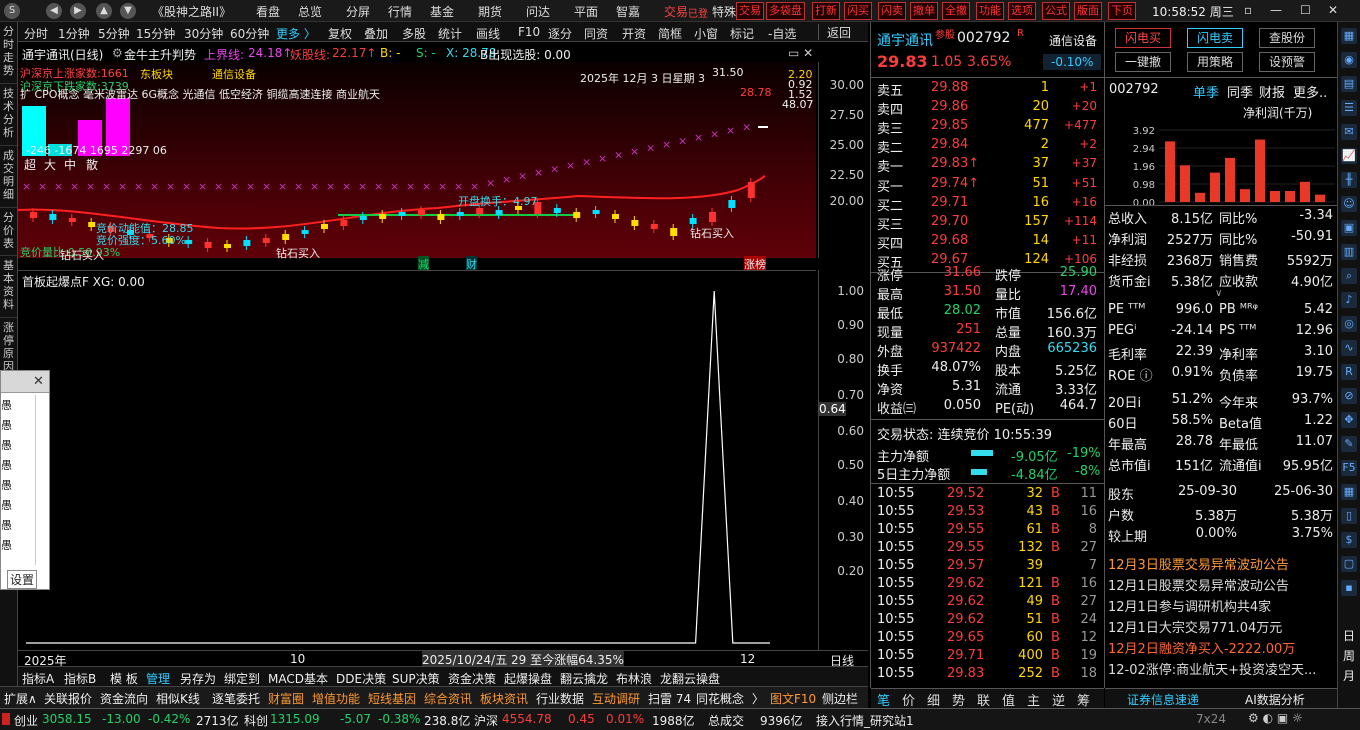 The width and height of the screenshot is (1360, 730). I want to click on quote-tab: 值, so click(1008, 699).